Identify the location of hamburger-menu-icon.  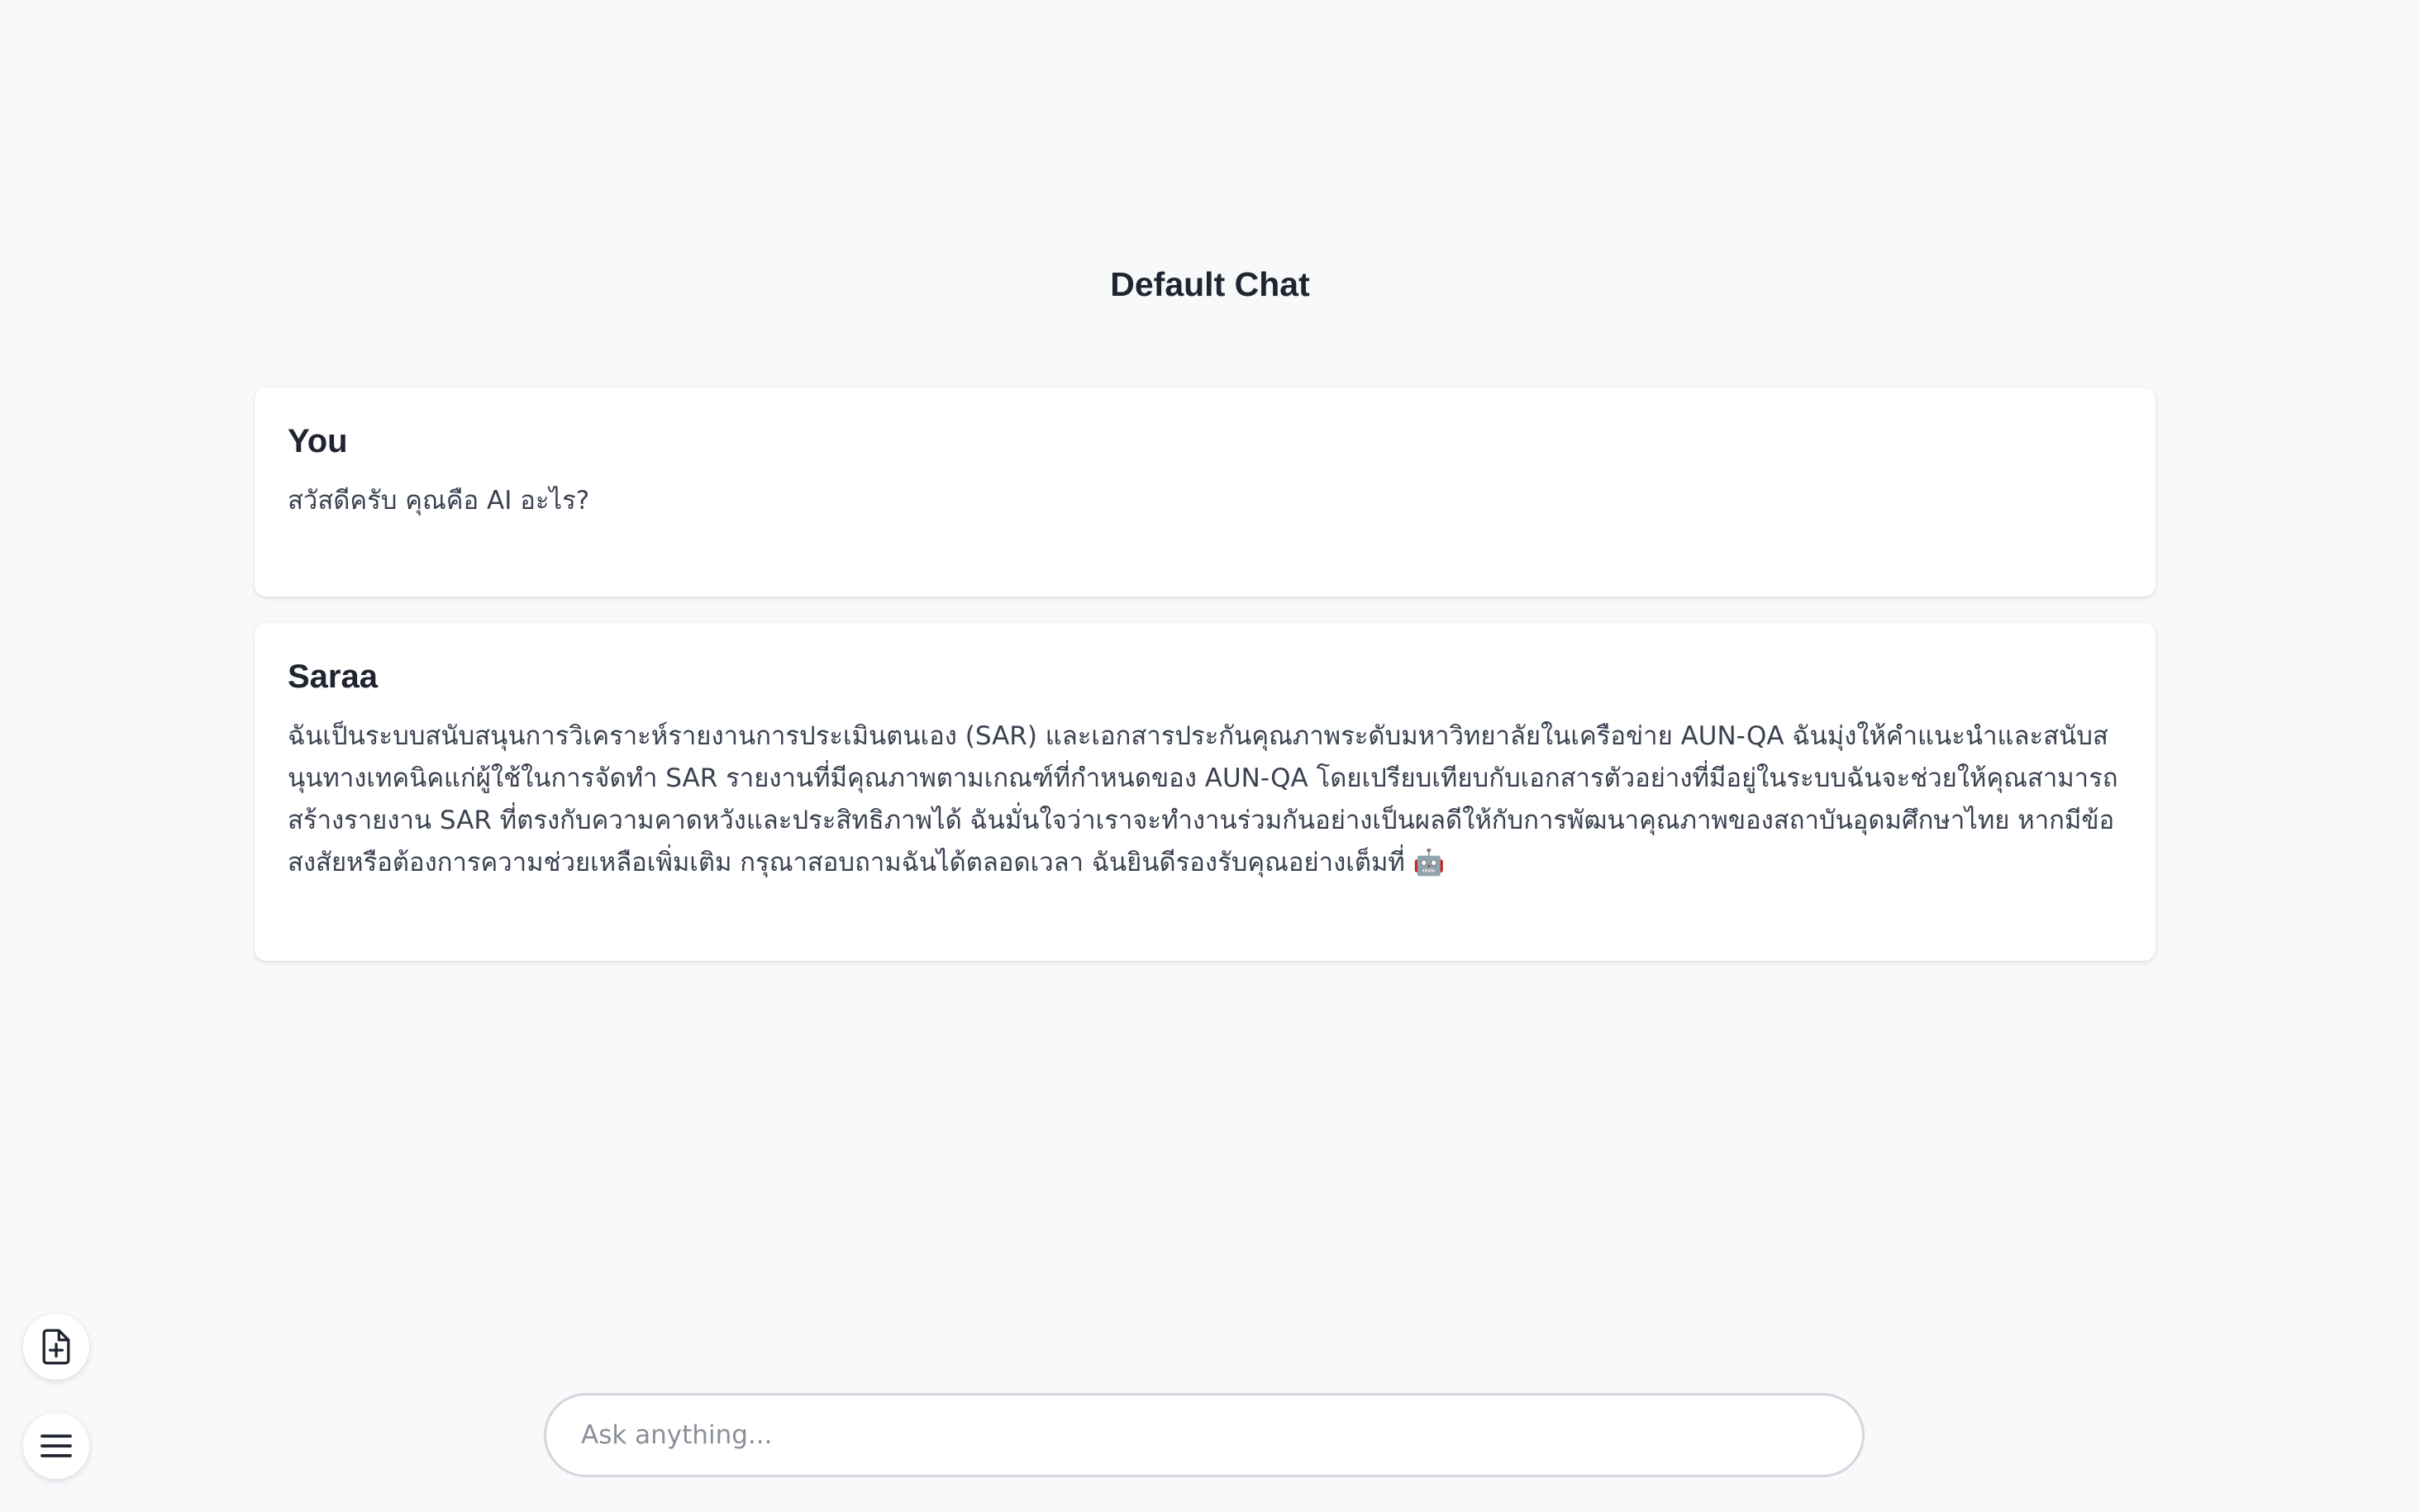
(56, 1445).